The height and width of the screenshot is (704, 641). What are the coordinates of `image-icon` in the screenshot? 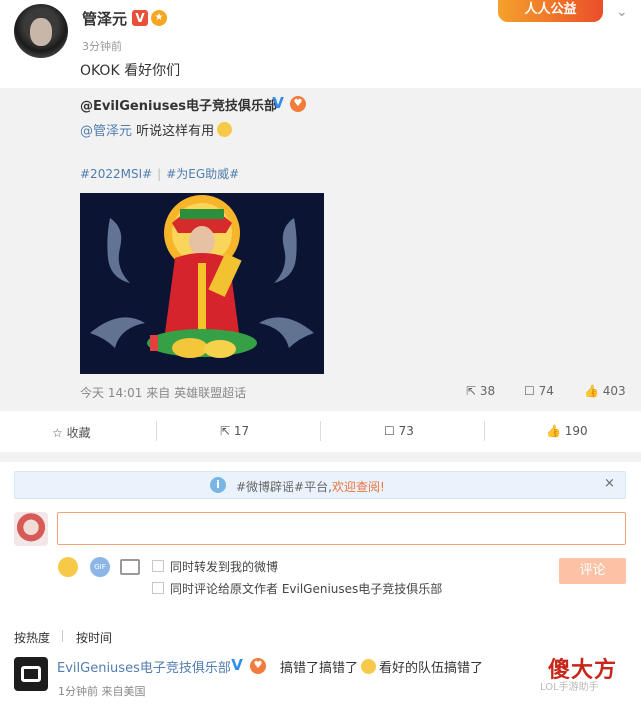 It's located at (130, 567).